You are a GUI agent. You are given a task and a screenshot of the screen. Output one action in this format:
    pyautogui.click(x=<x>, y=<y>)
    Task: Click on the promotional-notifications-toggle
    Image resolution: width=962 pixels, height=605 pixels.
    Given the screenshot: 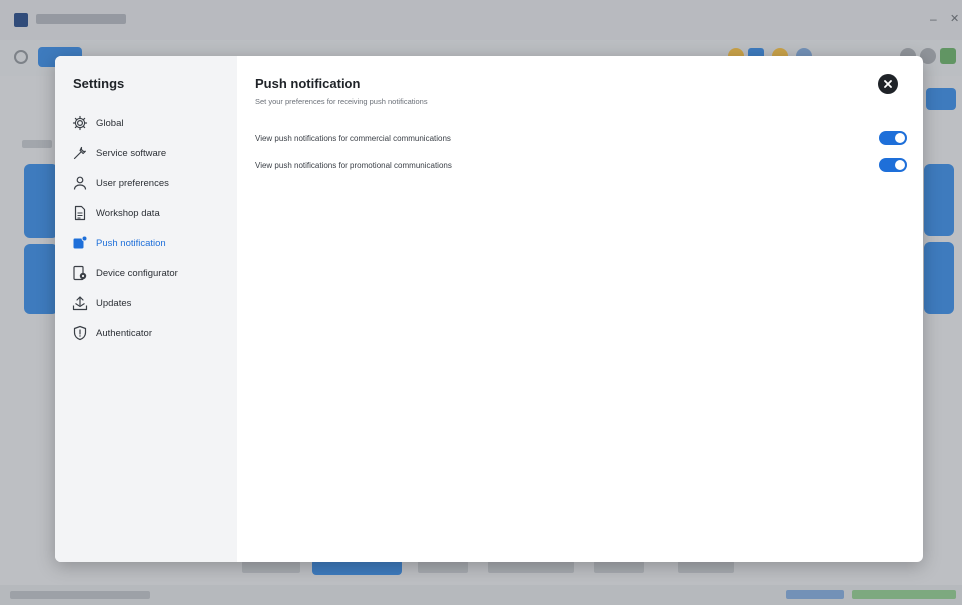 What is the action you would take?
    pyautogui.click(x=893, y=165)
    